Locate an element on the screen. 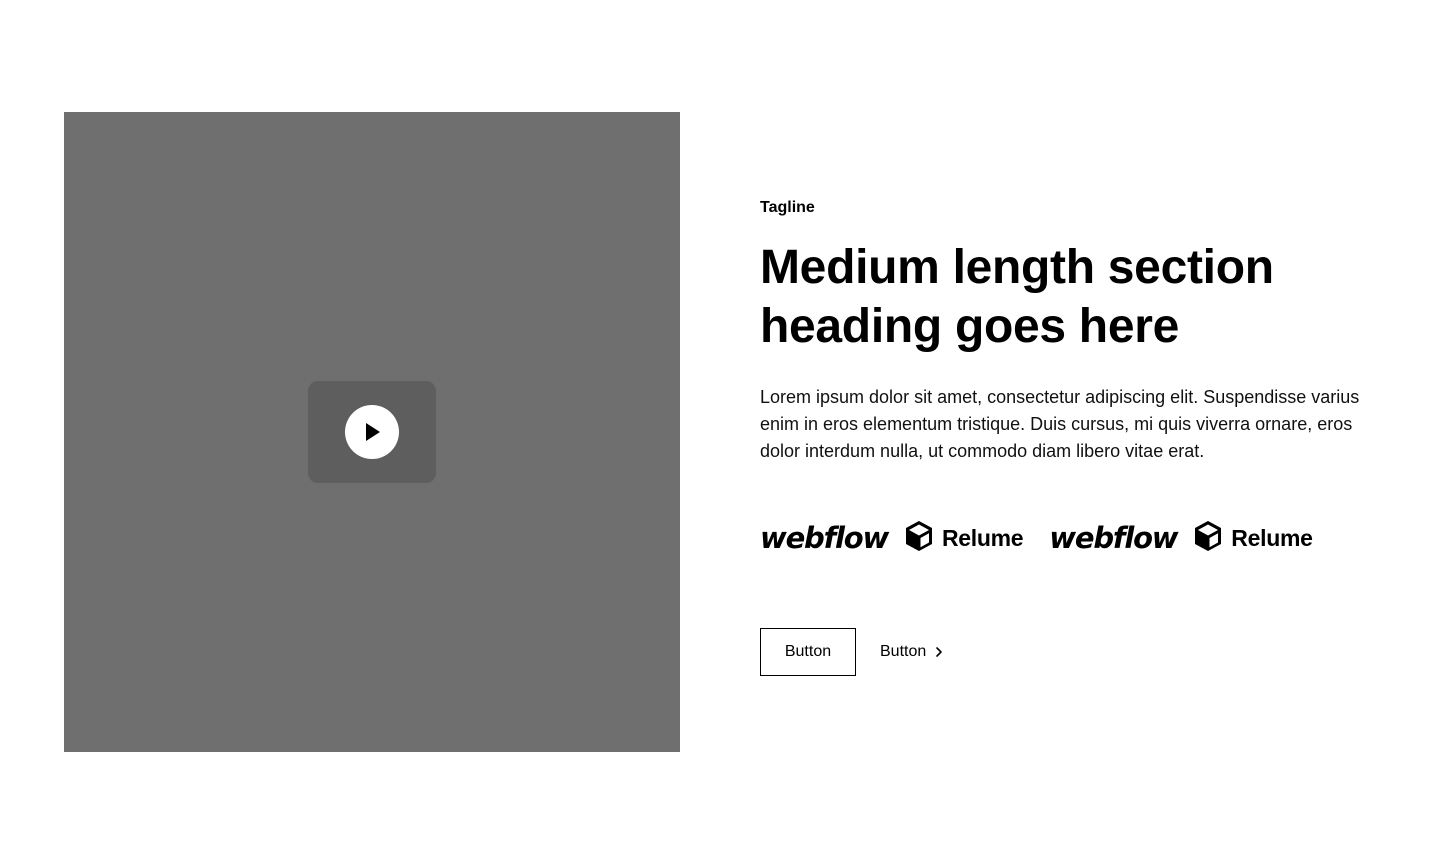 The height and width of the screenshot is (864, 1440). play-icon is located at coordinates (372, 432).